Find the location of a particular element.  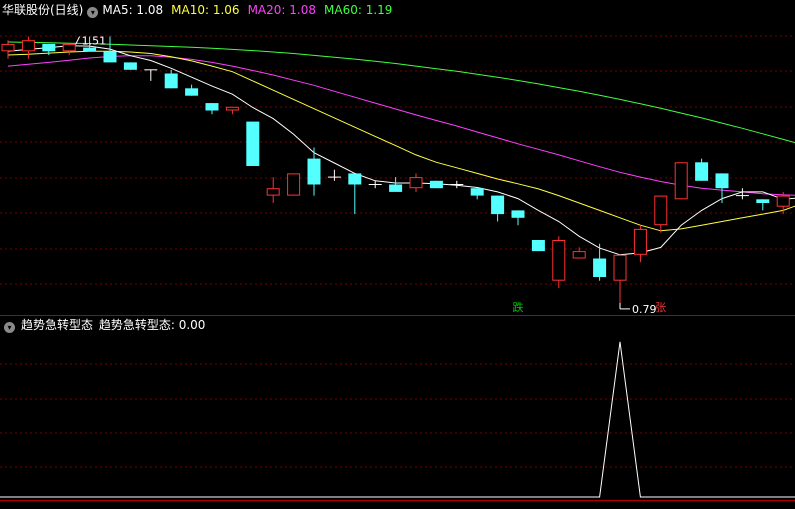

ma60-label: MA60: 1.19 is located at coordinates (358, 10).